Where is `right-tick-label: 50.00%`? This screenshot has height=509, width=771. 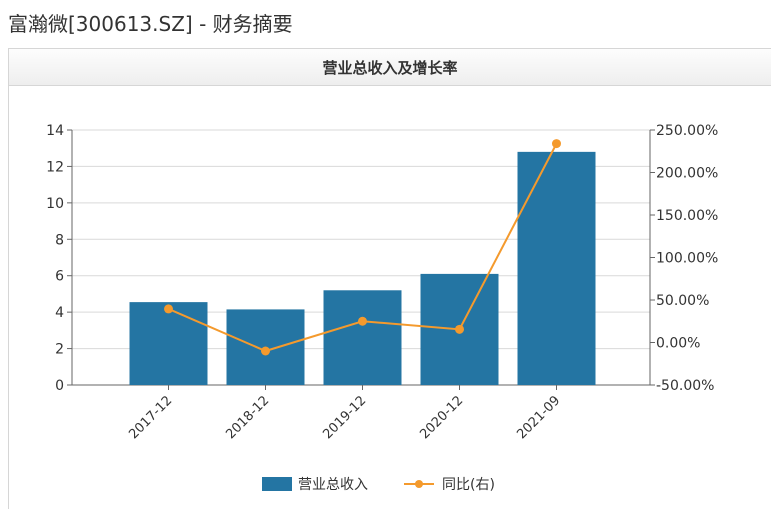 right-tick-label: 50.00% is located at coordinates (682, 301).